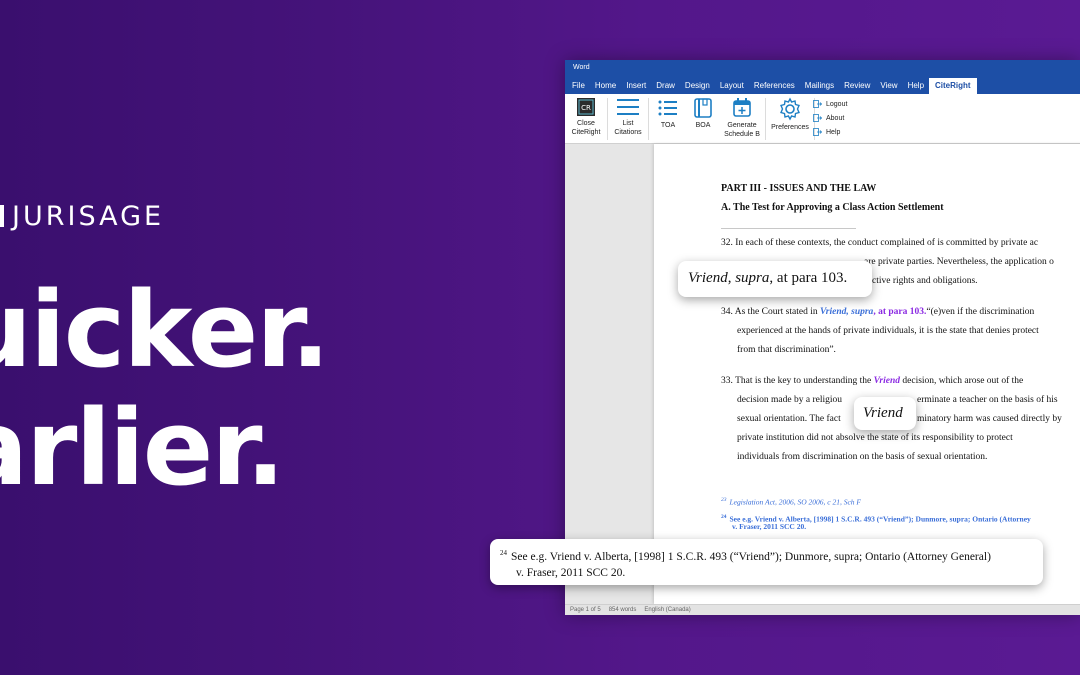 This screenshot has height=675, width=1080. What do you see at coordinates (605, 87) in the screenshot?
I see `tab-home: Home` at bounding box center [605, 87].